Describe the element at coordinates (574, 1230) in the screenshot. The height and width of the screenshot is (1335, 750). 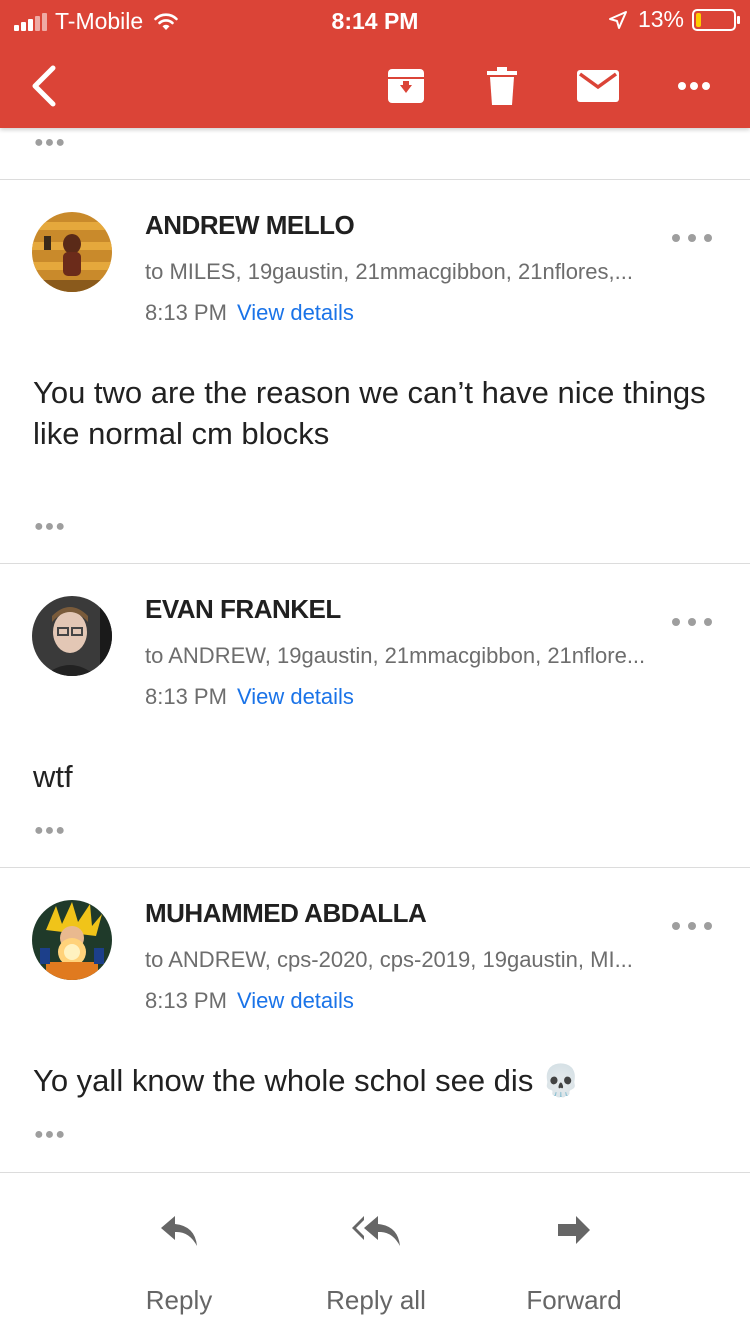
I see `forward-icon` at that location.